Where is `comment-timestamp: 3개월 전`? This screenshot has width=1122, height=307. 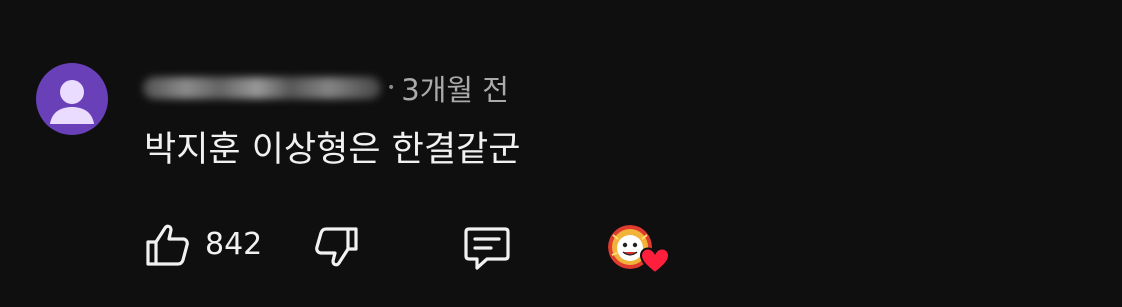 comment-timestamp: 3개월 전 is located at coordinates (455, 90).